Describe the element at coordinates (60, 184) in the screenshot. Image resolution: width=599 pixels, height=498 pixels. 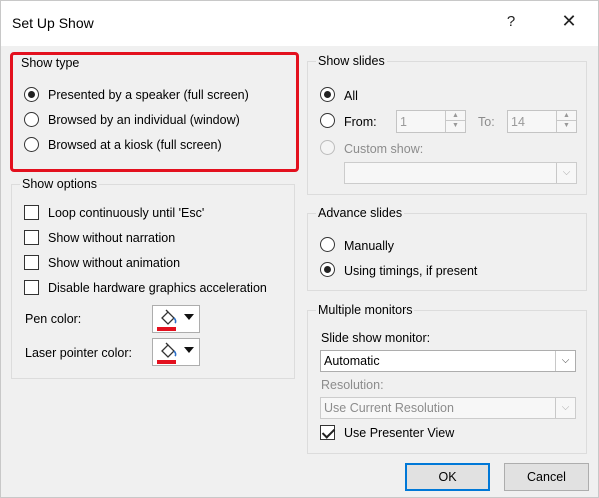
I see `show-options-title: Show options` at that location.